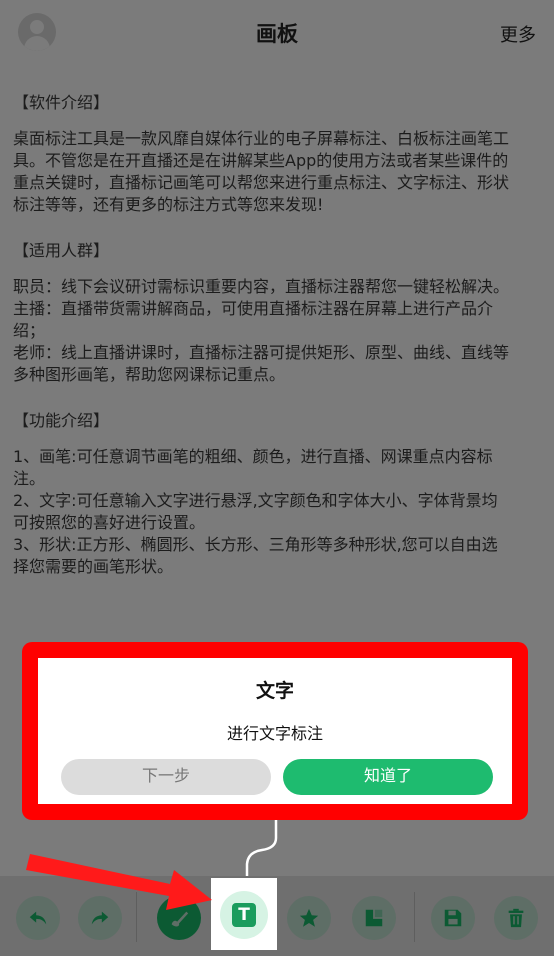 The height and width of the screenshot is (956, 554). I want to click on feature-line: 3、形状:正方形、椭圆形、长方形、三角形等多种形状,您可以自由选, so click(255, 544).